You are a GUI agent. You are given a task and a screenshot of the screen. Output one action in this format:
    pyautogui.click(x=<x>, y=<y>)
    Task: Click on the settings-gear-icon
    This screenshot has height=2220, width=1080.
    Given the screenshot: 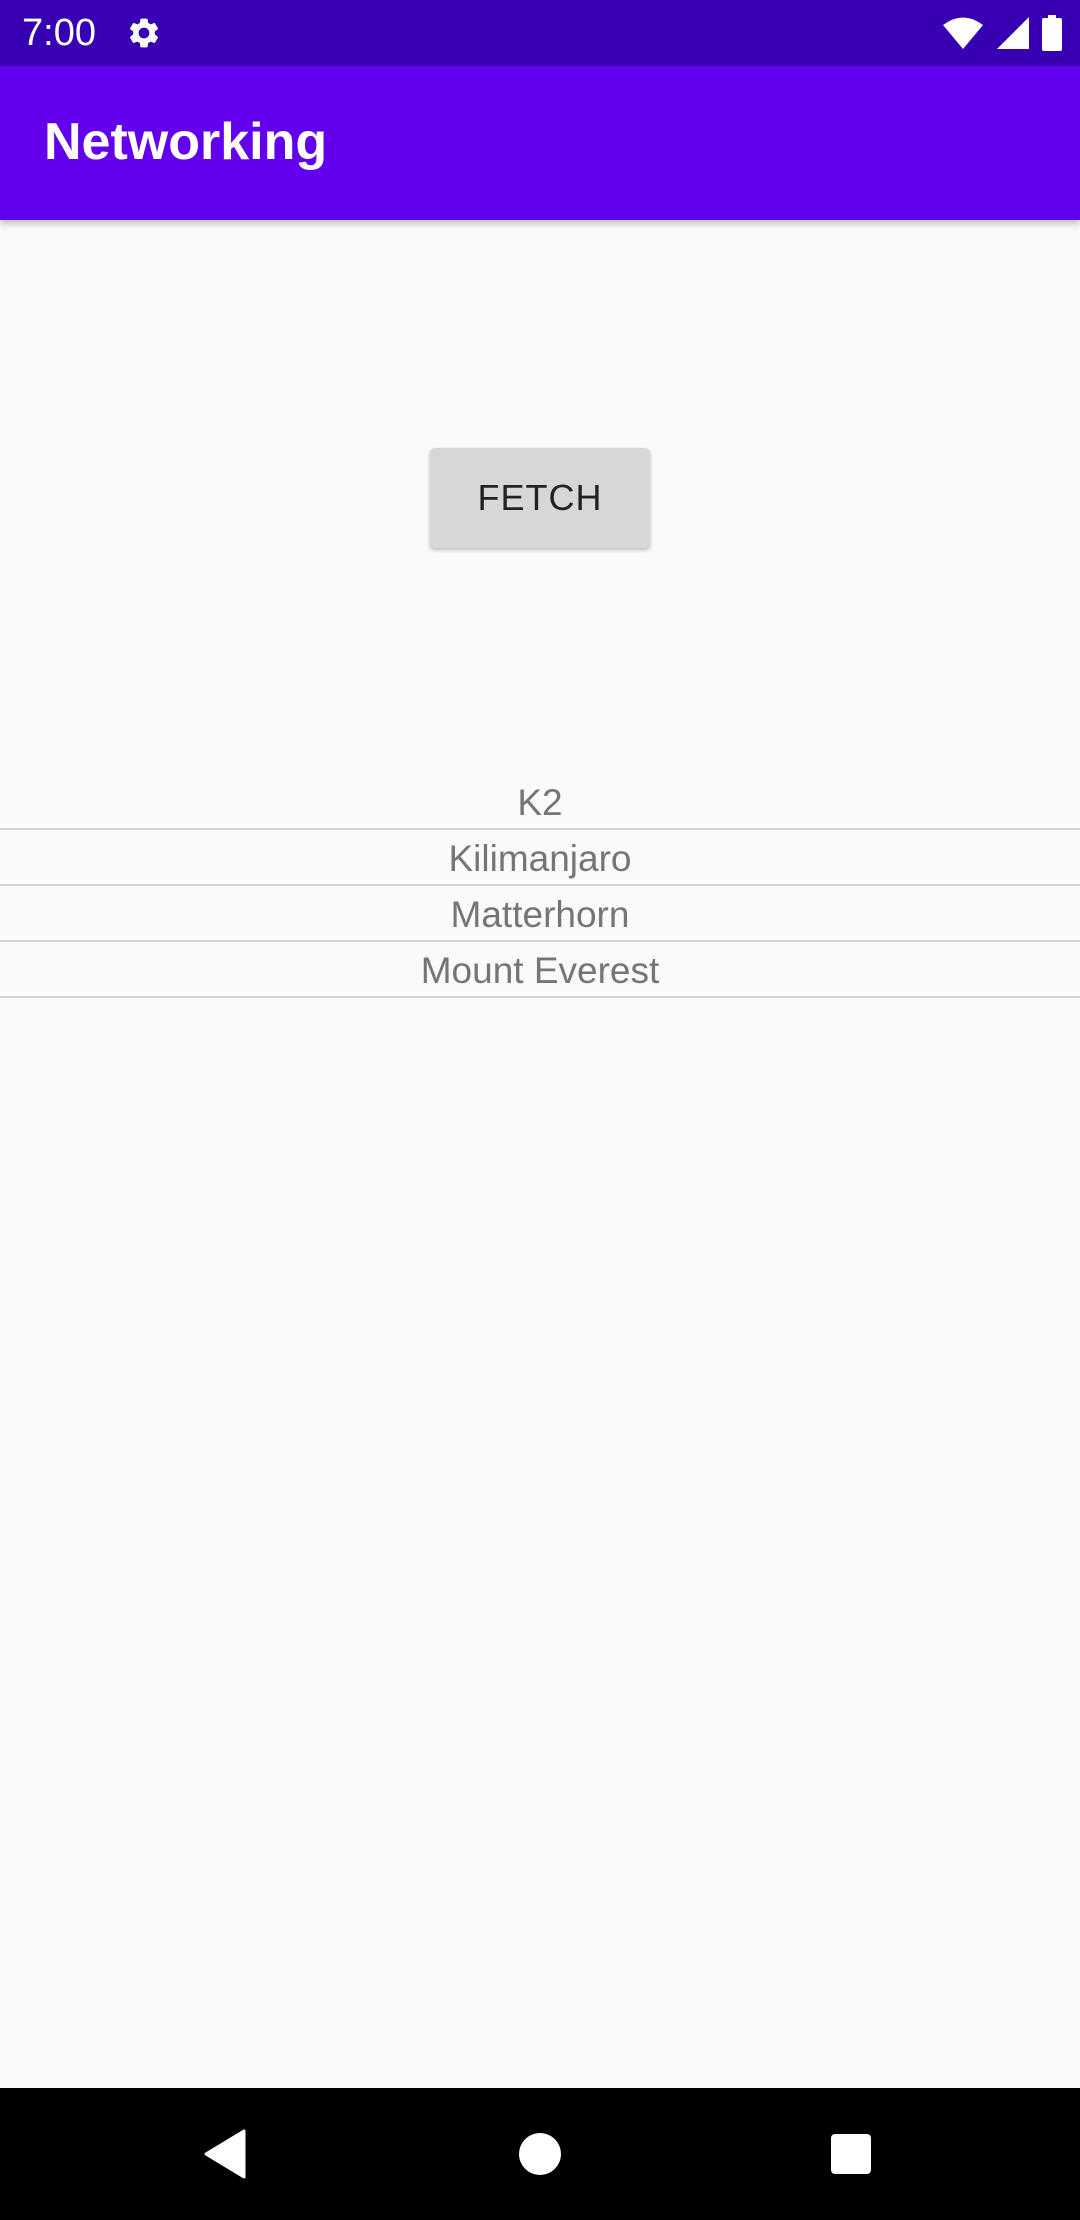 What is the action you would take?
    pyautogui.click(x=144, y=33)
    